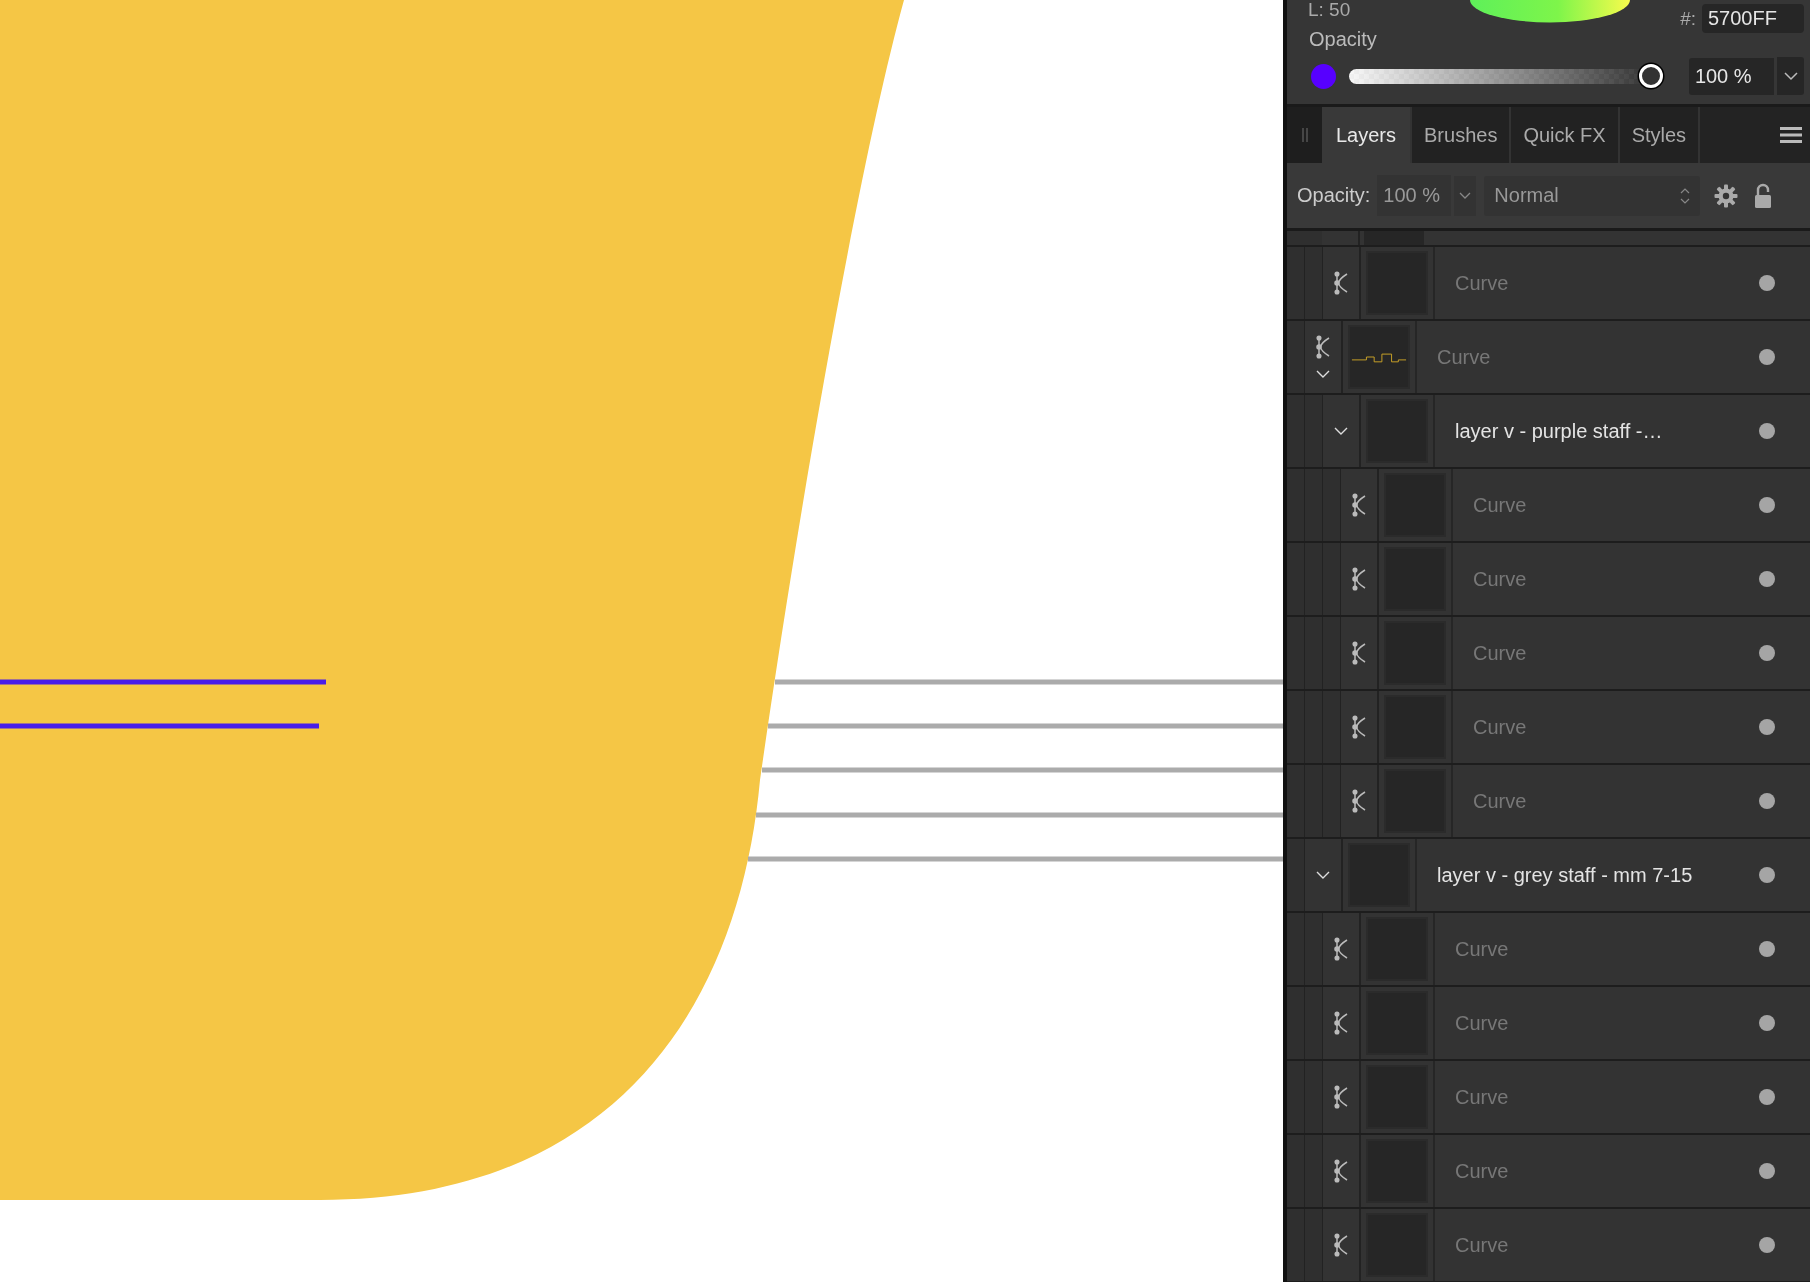 The width and height of the screenshot is (1810, 1282). I want to click on blend-mode-dropdown: Normal, so click(1592, 195).